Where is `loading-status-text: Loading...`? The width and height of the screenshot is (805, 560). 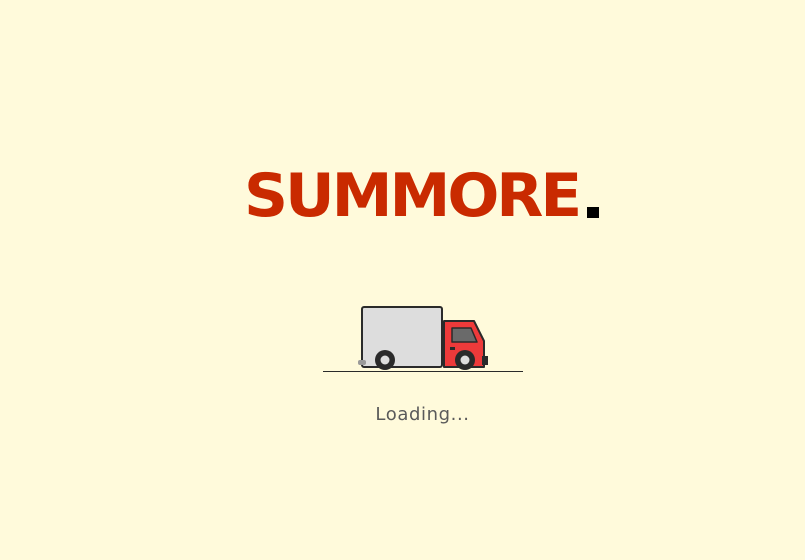 loading-status-text: Loading... is located at coordinates (422, 414).